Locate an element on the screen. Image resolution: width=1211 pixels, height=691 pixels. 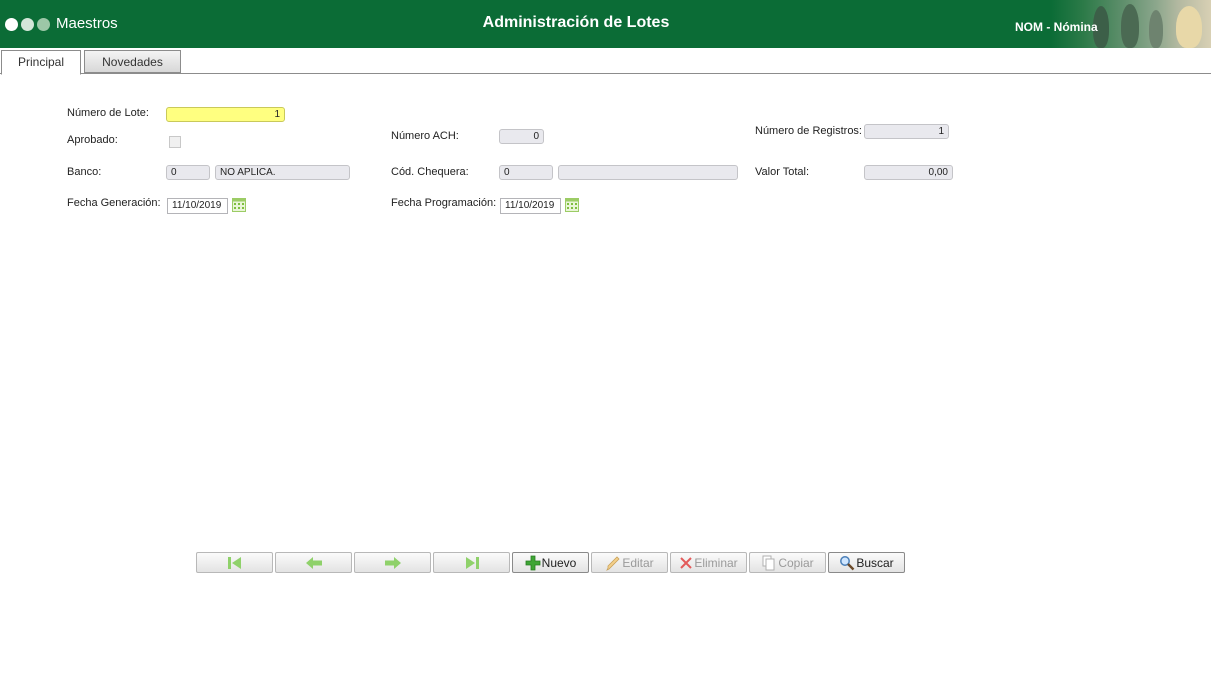
tab-principal: Principal is located at coordinates (41, 62).